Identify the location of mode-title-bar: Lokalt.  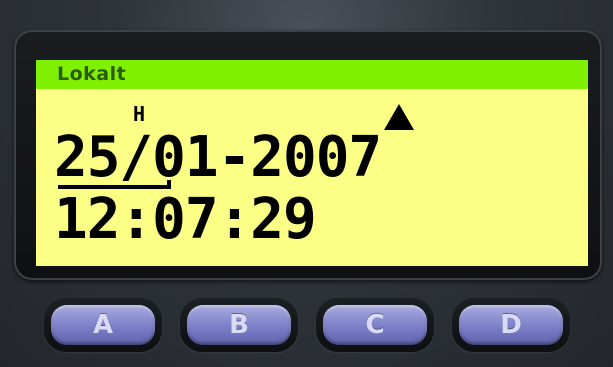
(312, 74).